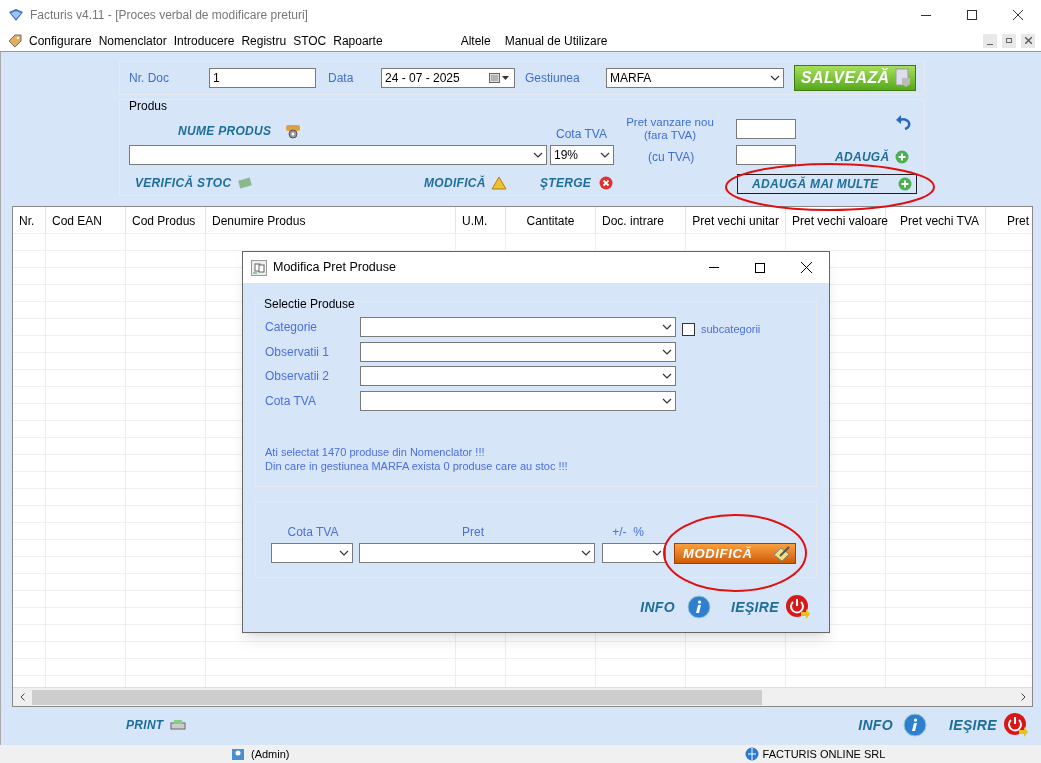 The image size is (1041, 763). I want to click on scroll-right-icon, so click(1023, 697).